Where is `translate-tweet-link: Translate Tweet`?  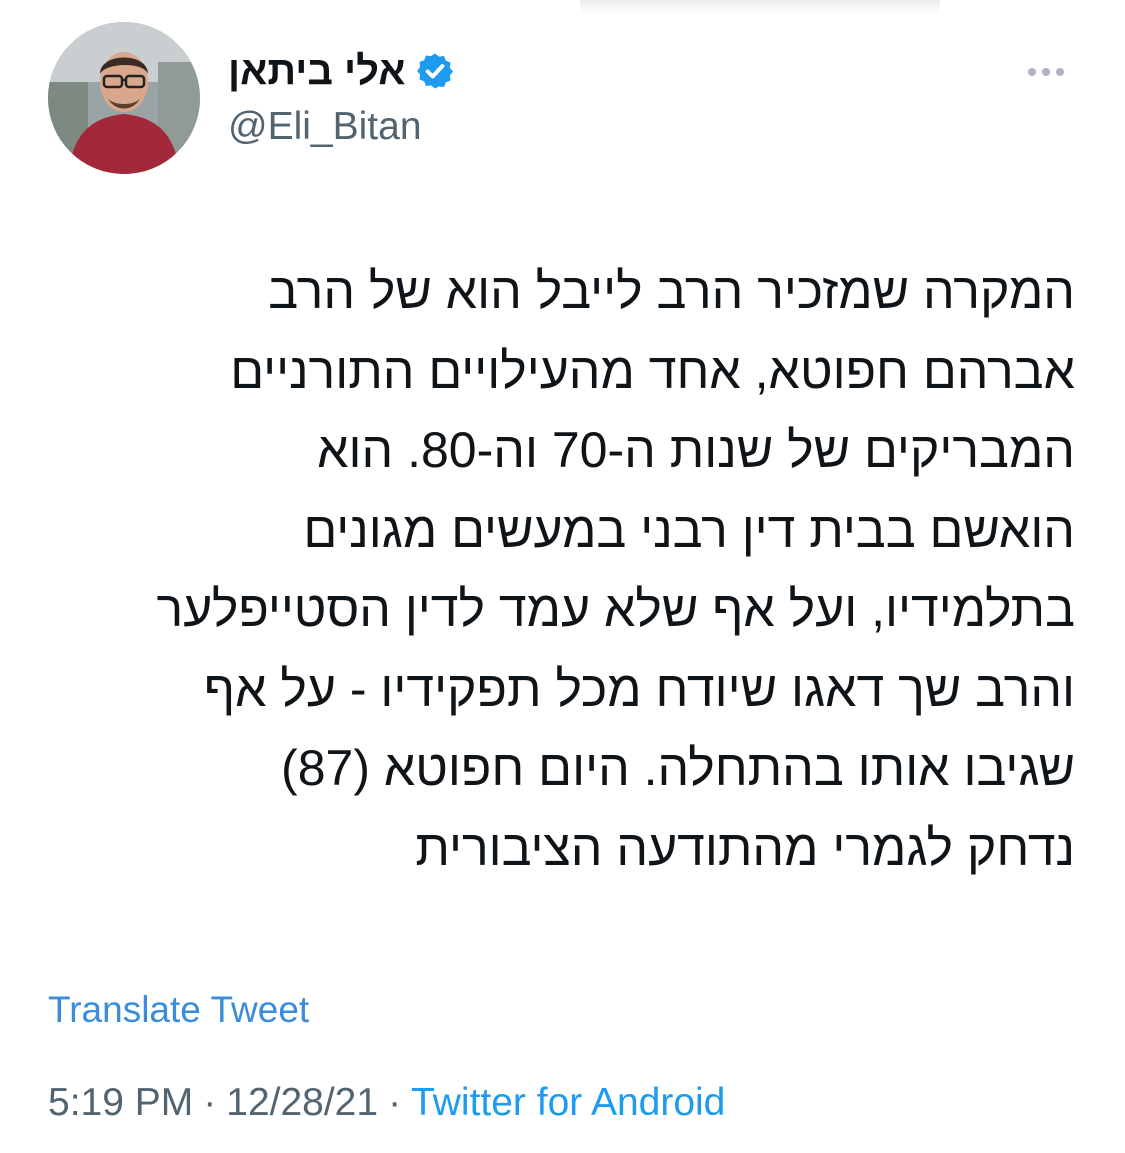 translate-tweet-link: Translate Tweet is located at coordinates (178, 1010).